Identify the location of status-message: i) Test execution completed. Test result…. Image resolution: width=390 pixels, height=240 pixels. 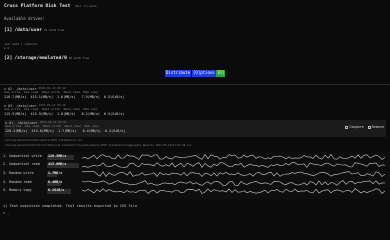
(70, 206).